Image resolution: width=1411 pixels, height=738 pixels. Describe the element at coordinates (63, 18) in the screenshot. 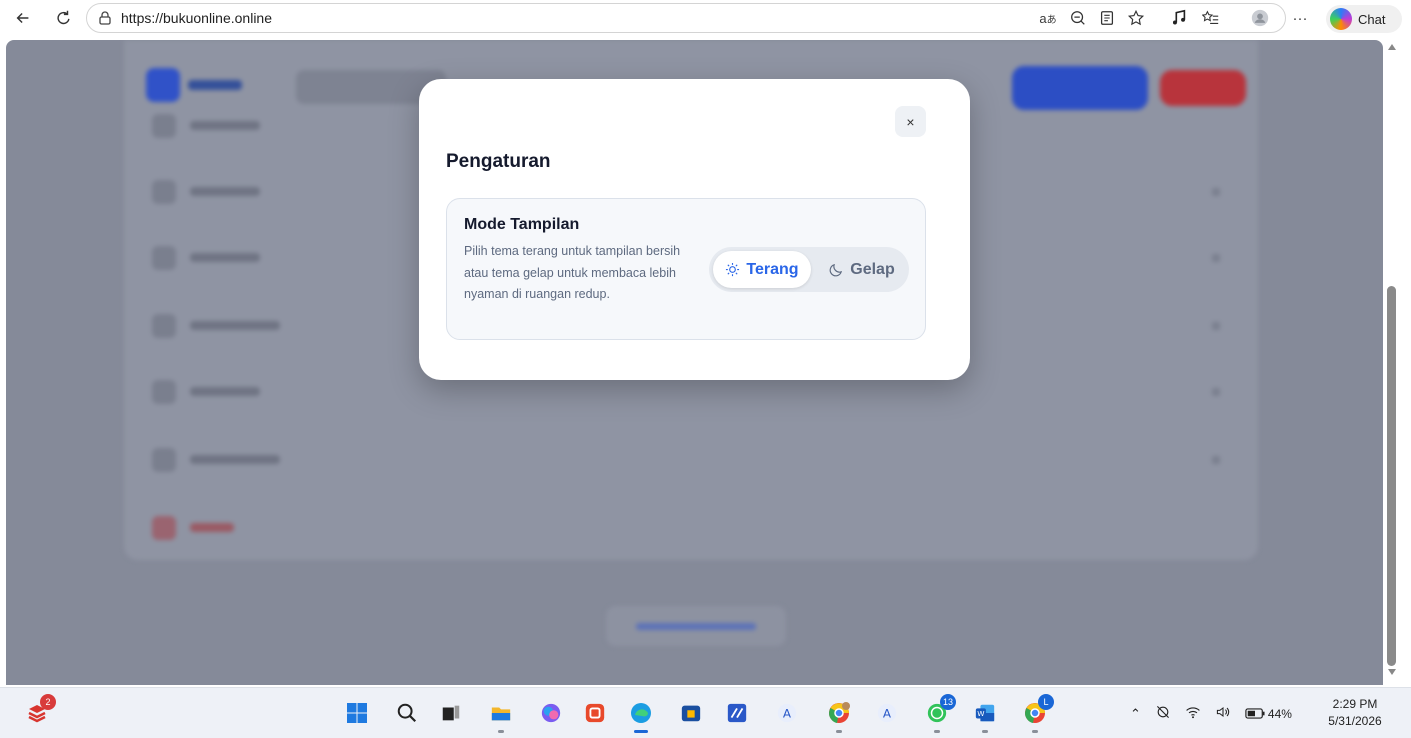

I see `refresh-icon` at that location.